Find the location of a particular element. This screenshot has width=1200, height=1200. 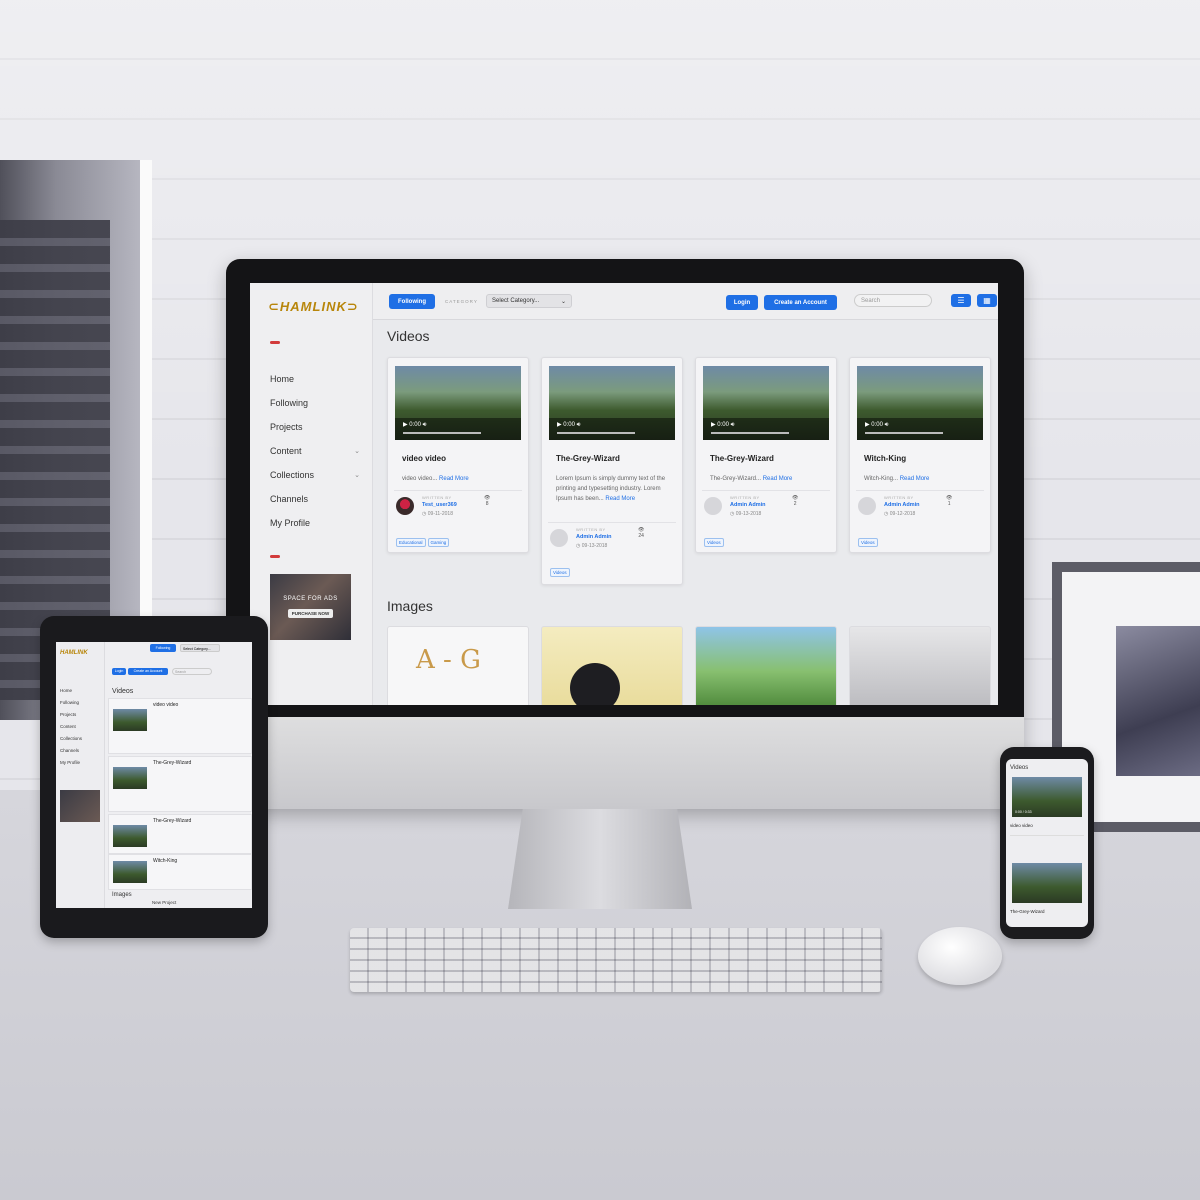

sidebar-item-content: Content ⌄ is located at coordinates (315, 451).